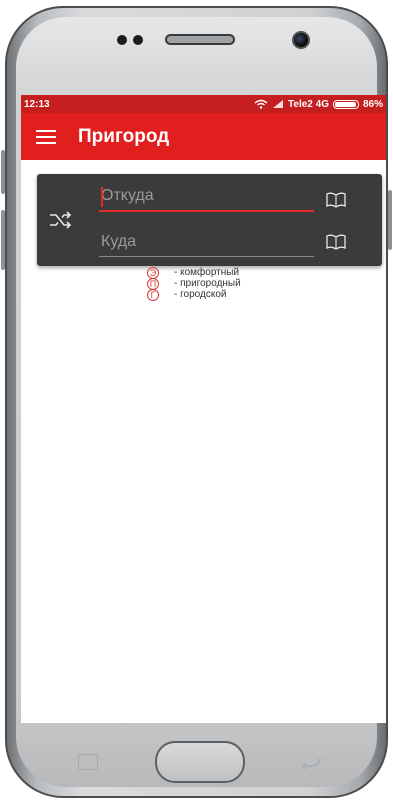  Describe the element at coordinates (261, 104) in the screenshot. I see `wifi-icon` at that location.